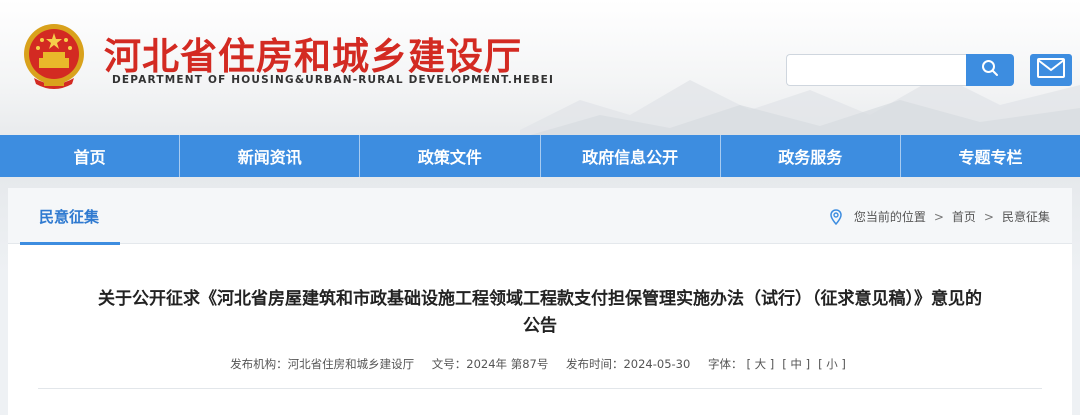 The height and width of the screenshot is (415, 1080). I want to click on search-icon, so click(990, 70).